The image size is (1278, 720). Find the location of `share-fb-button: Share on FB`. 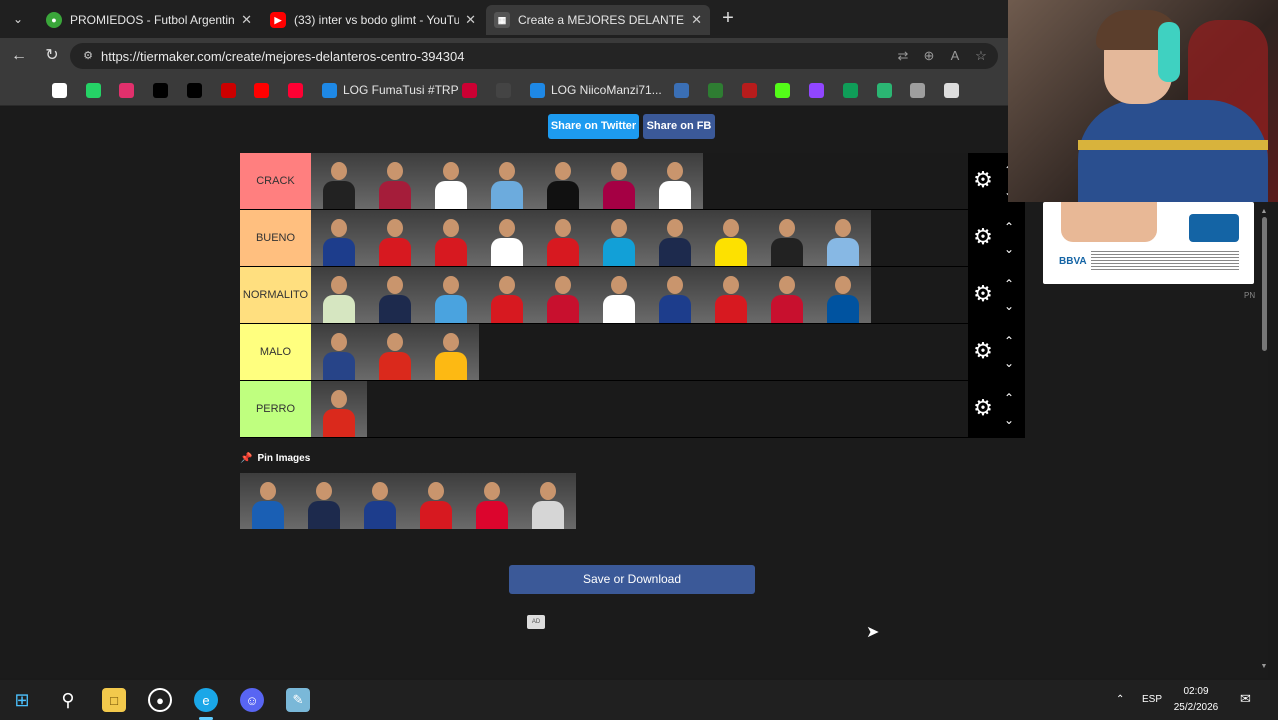

share-fb-button: Share on FB is located at coordinates (679, 126).